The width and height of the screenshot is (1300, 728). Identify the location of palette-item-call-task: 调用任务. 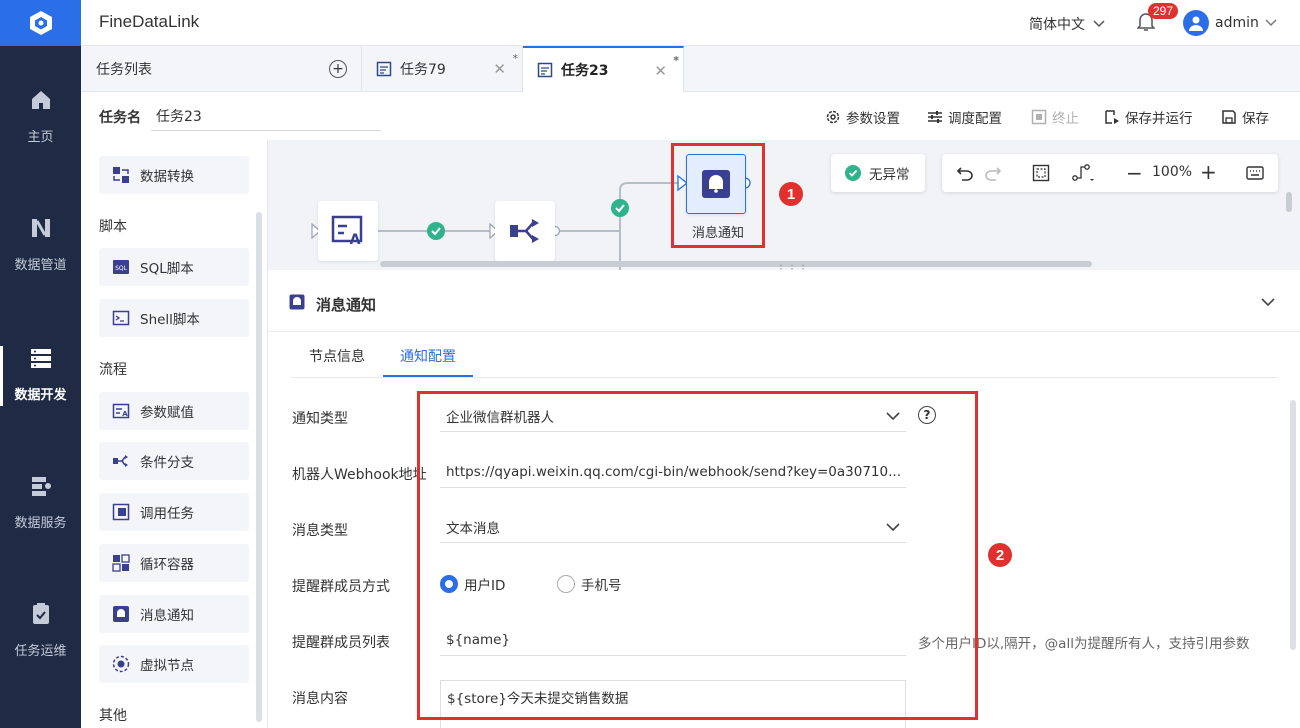
(174, 512).